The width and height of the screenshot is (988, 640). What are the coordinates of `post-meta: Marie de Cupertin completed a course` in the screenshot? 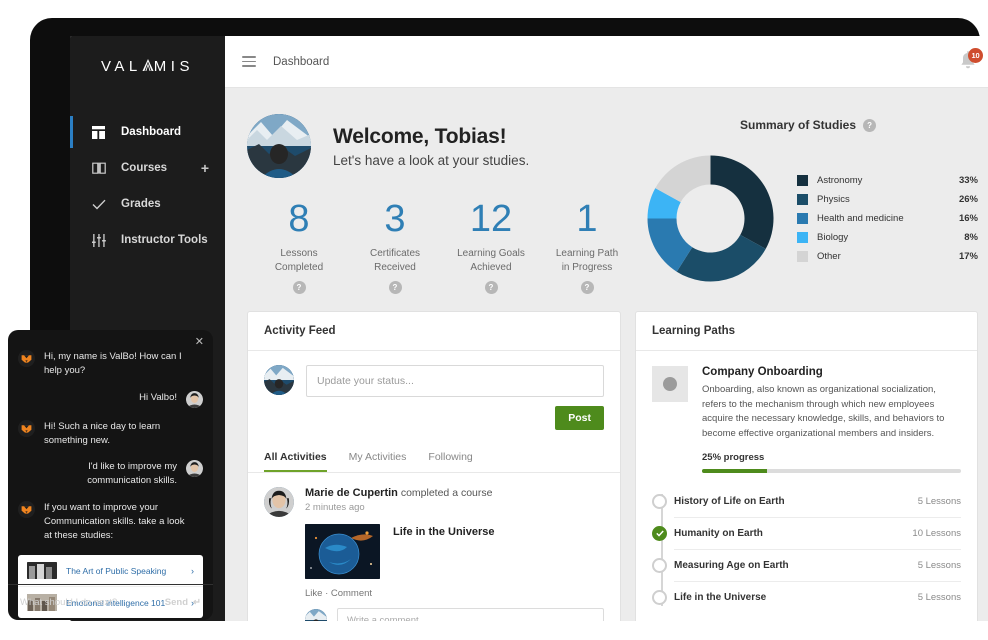 It's located at (454, 493).